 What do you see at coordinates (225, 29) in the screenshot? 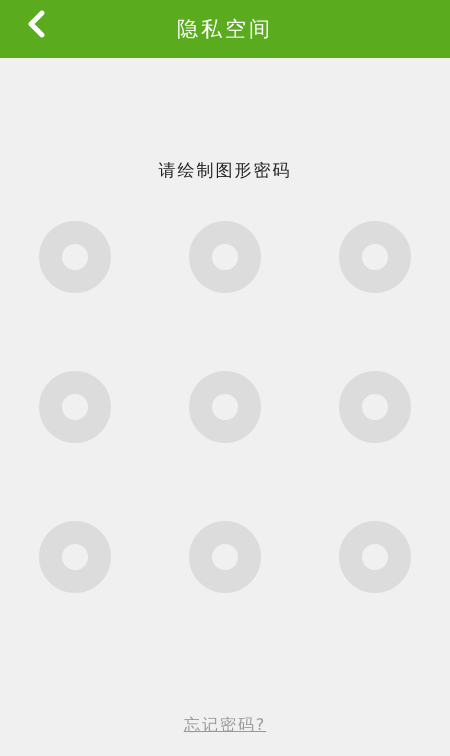
I see `page-title: 隐私空间` at bounding box center [225, 29].